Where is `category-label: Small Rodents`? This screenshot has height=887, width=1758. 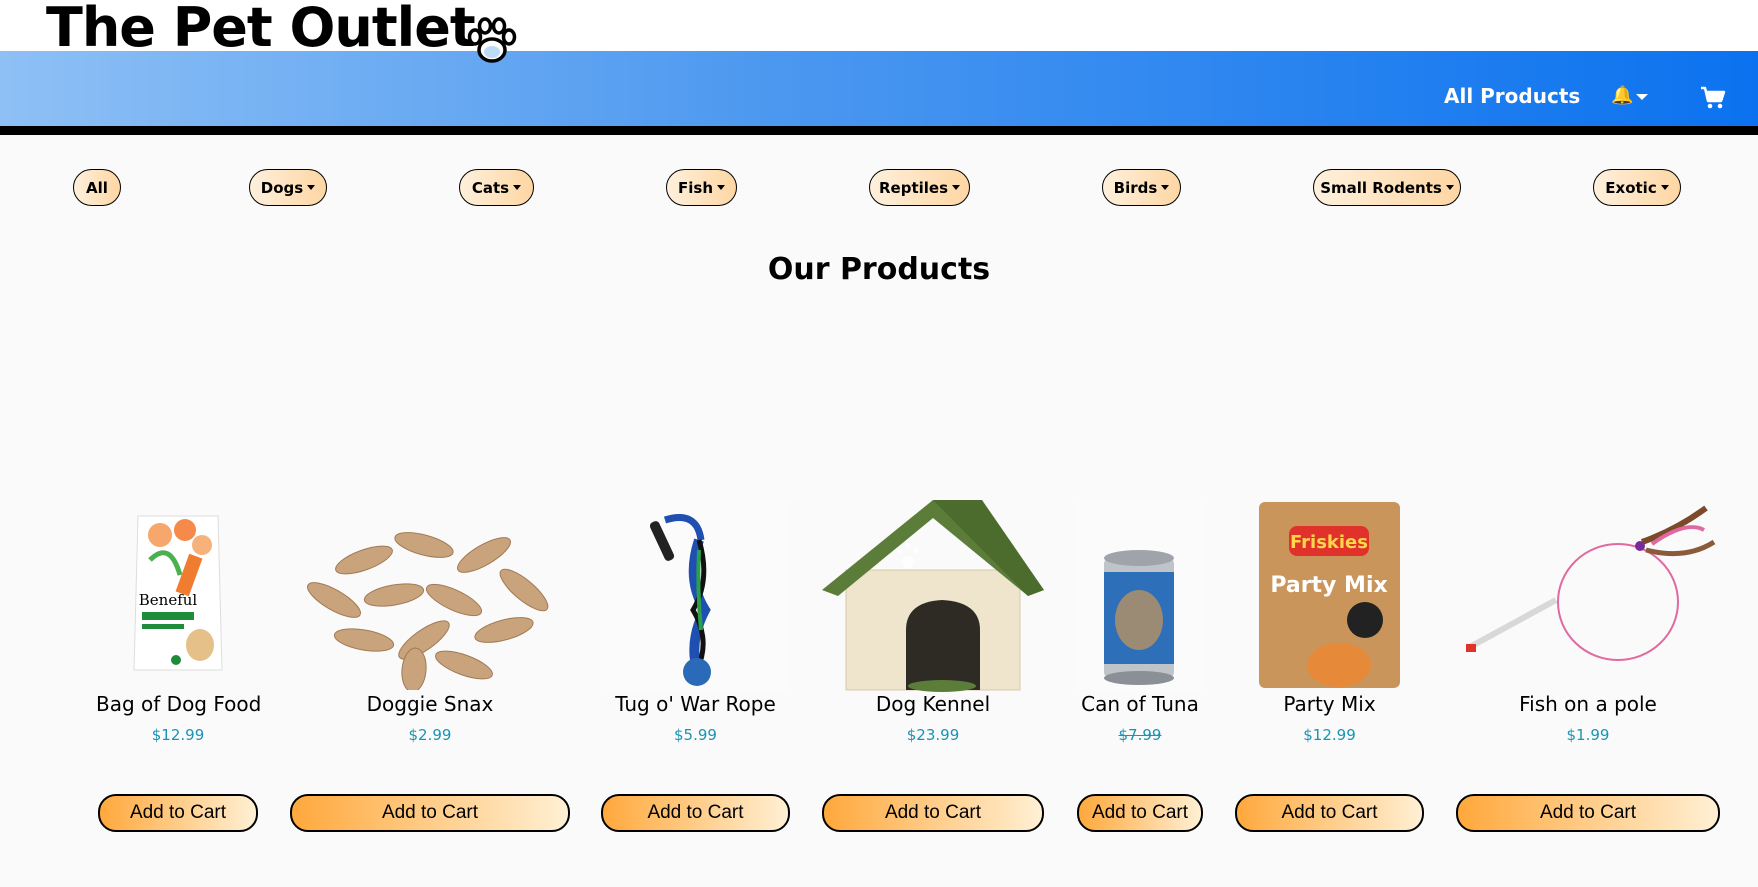 category-label: Small Rodents is located at coordinates (1381, 187).